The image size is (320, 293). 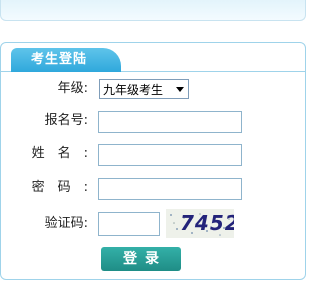 What do you see at coordinates (66, 153) in the screenshot?
I see `name-label: 姓名:` at bounding box center [66, 153].